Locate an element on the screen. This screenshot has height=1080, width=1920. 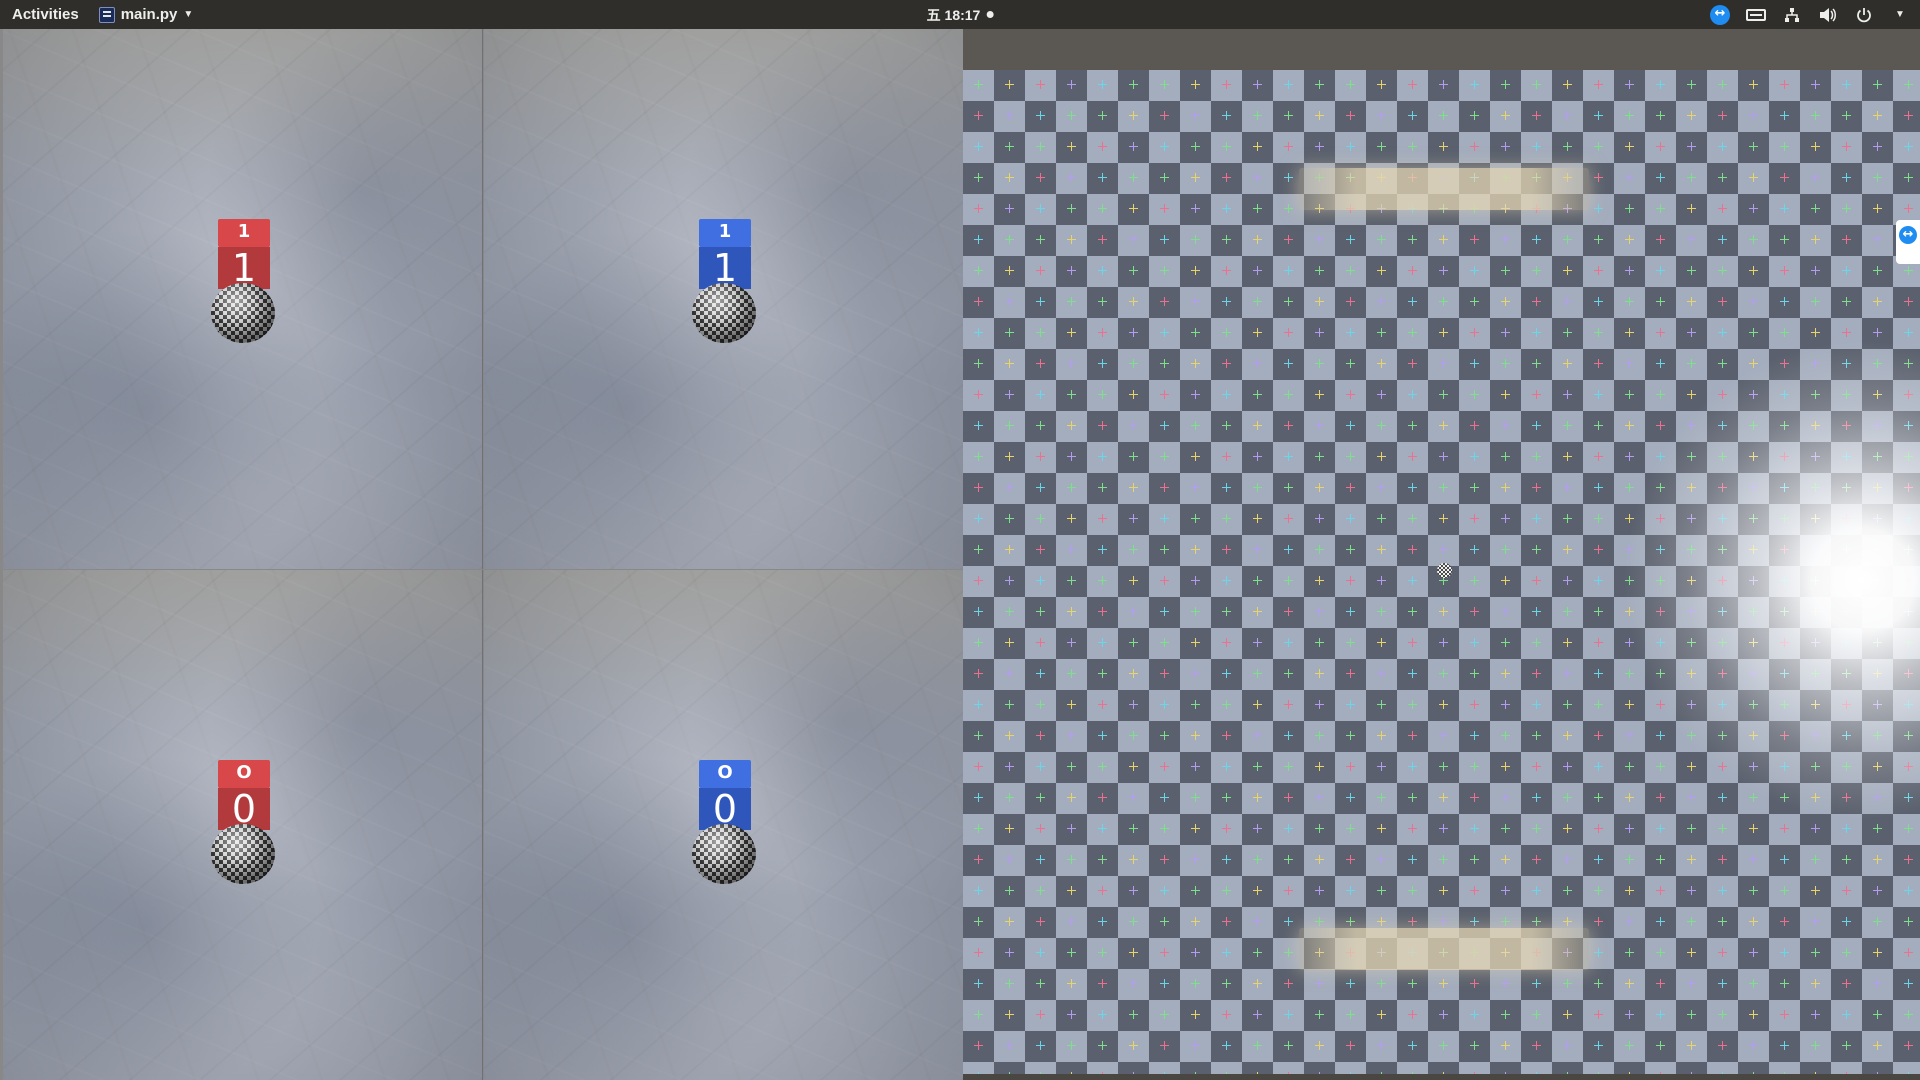
keyboard-tray-item is located at coordinates (1756, 15).